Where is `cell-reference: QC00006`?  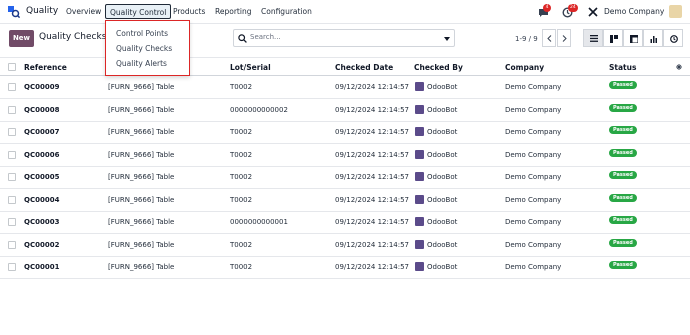
cell-reference: QC00006 is located at coordinates (42, 154).